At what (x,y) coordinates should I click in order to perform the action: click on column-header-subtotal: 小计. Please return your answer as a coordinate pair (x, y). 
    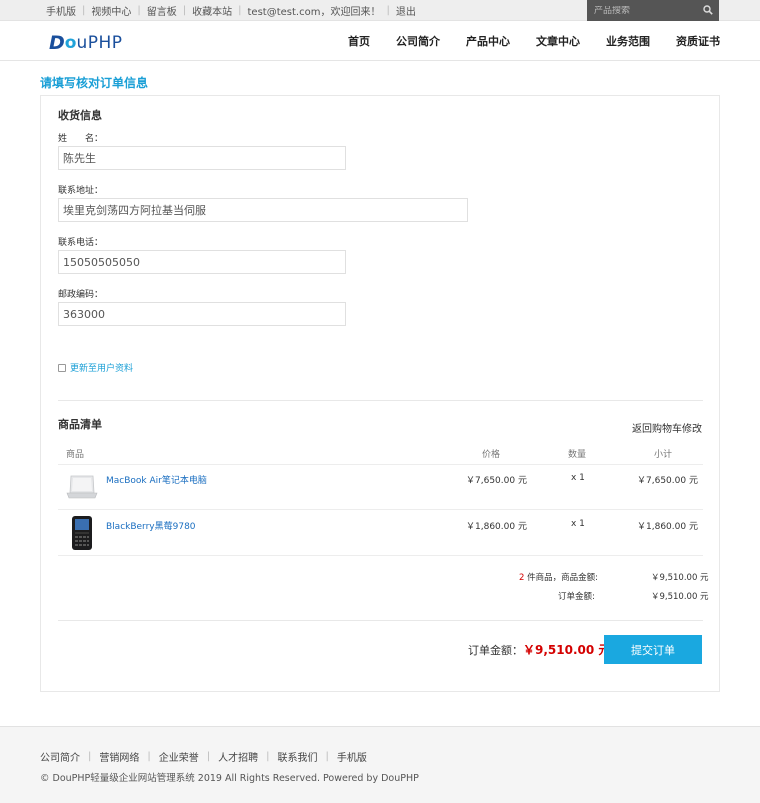
    Looking at the image, I should click on (663, 455).